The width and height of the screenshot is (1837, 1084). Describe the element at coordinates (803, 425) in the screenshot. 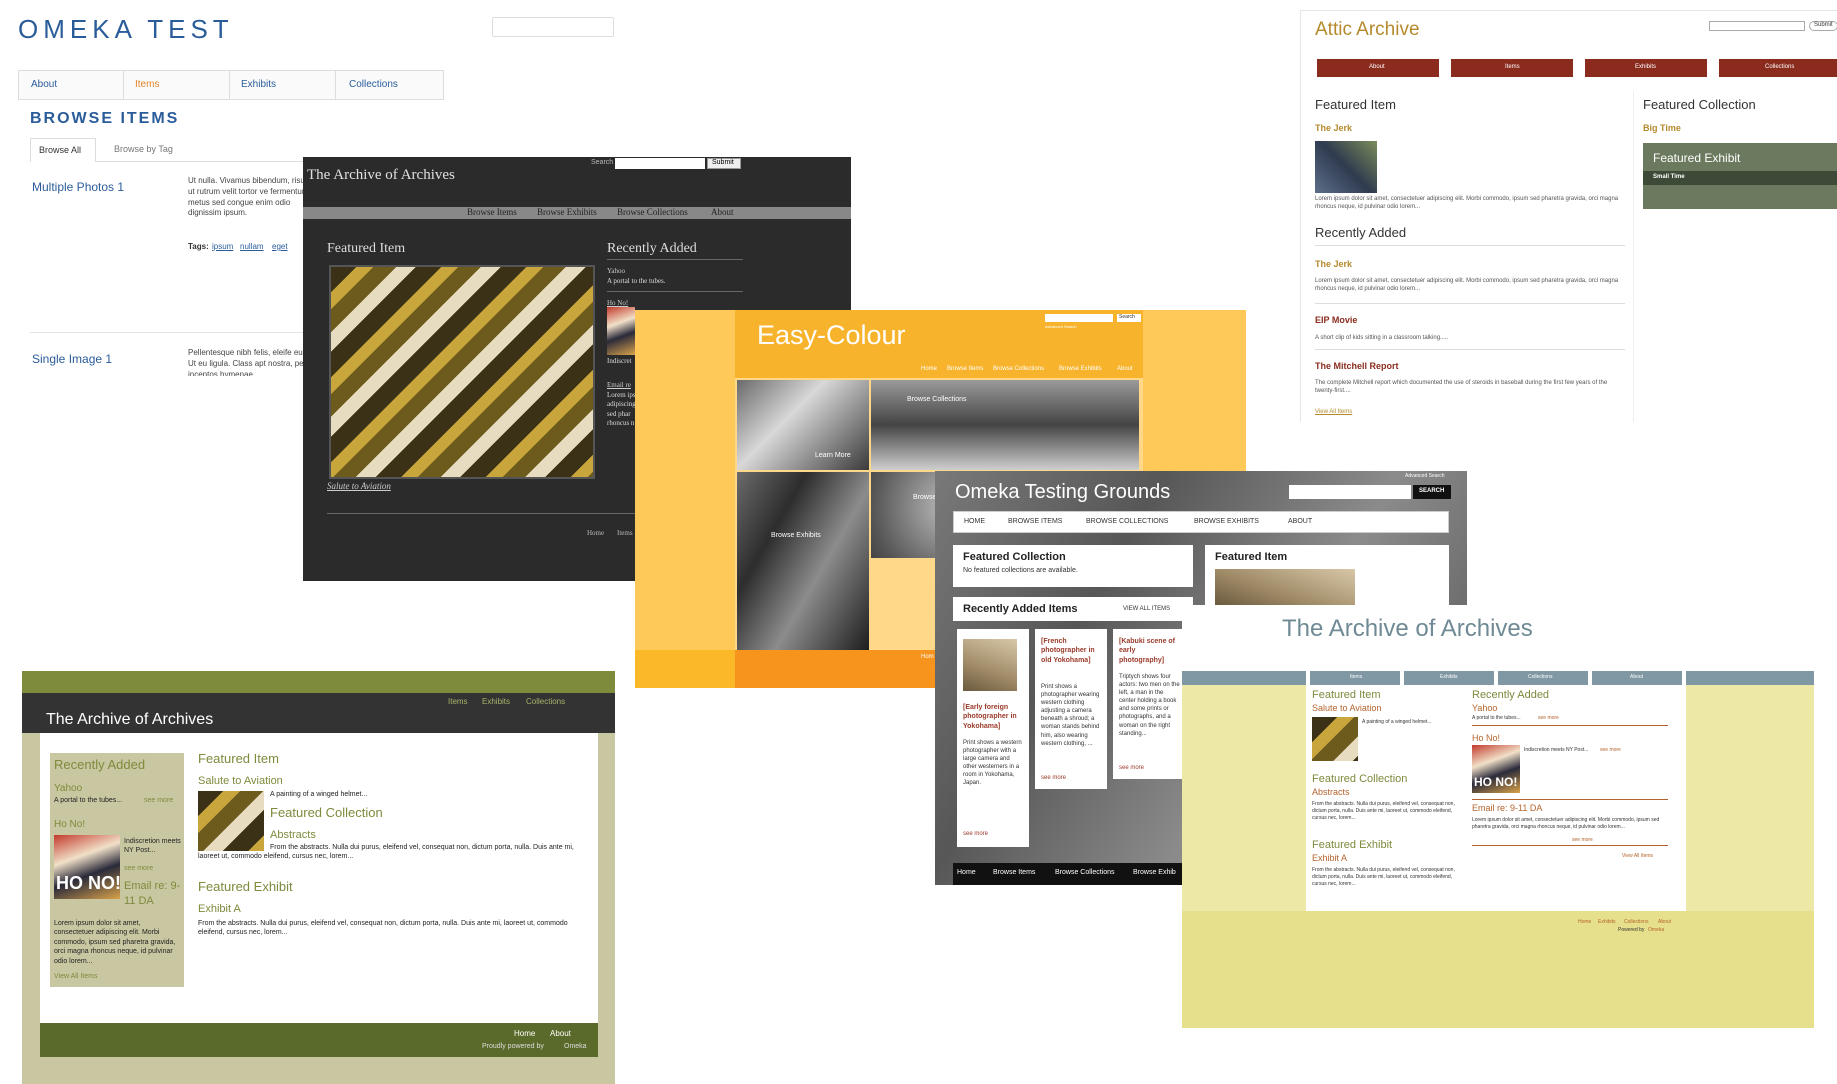

I see `tile-image: Learn More` at that location.